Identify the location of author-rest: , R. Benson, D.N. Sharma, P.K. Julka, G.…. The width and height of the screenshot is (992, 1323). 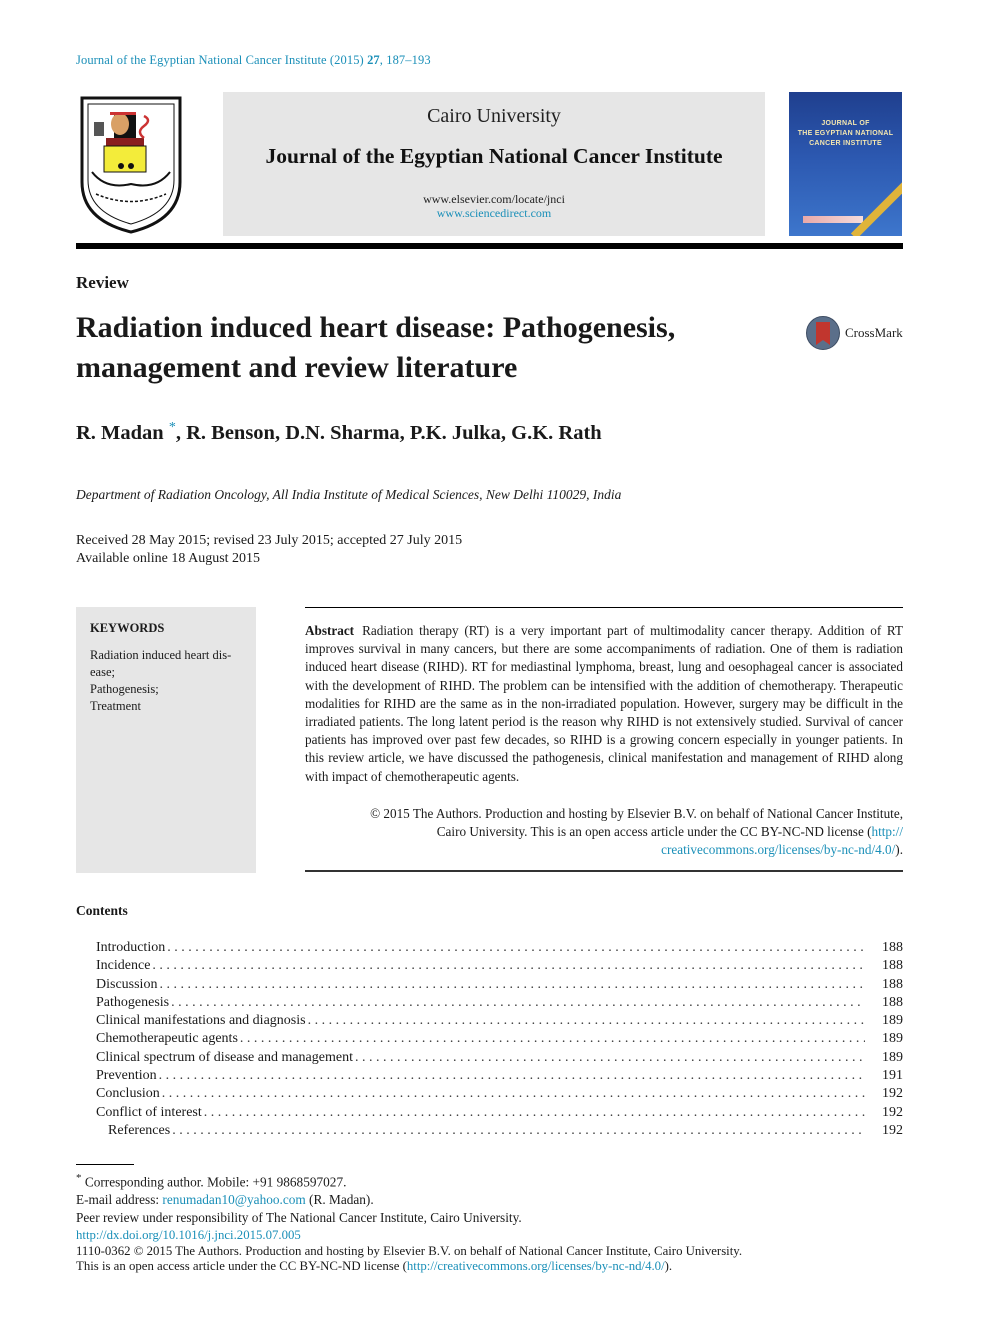
(388, 432).